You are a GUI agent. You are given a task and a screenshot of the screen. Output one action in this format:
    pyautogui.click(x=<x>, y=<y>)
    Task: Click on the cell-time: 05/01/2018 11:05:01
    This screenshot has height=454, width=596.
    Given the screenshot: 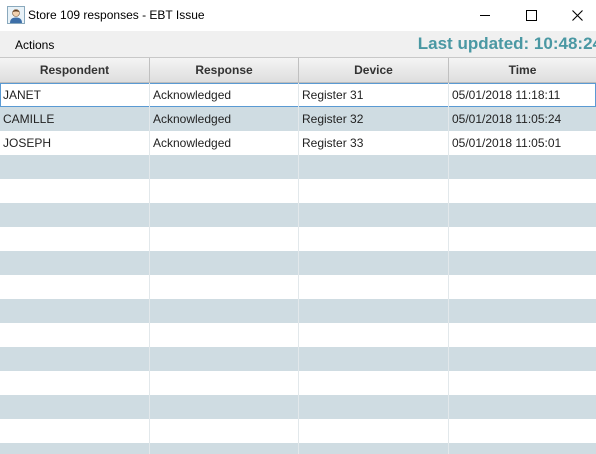 What is the action you would take?
    pyautogui.click(x=507, y=143)
    